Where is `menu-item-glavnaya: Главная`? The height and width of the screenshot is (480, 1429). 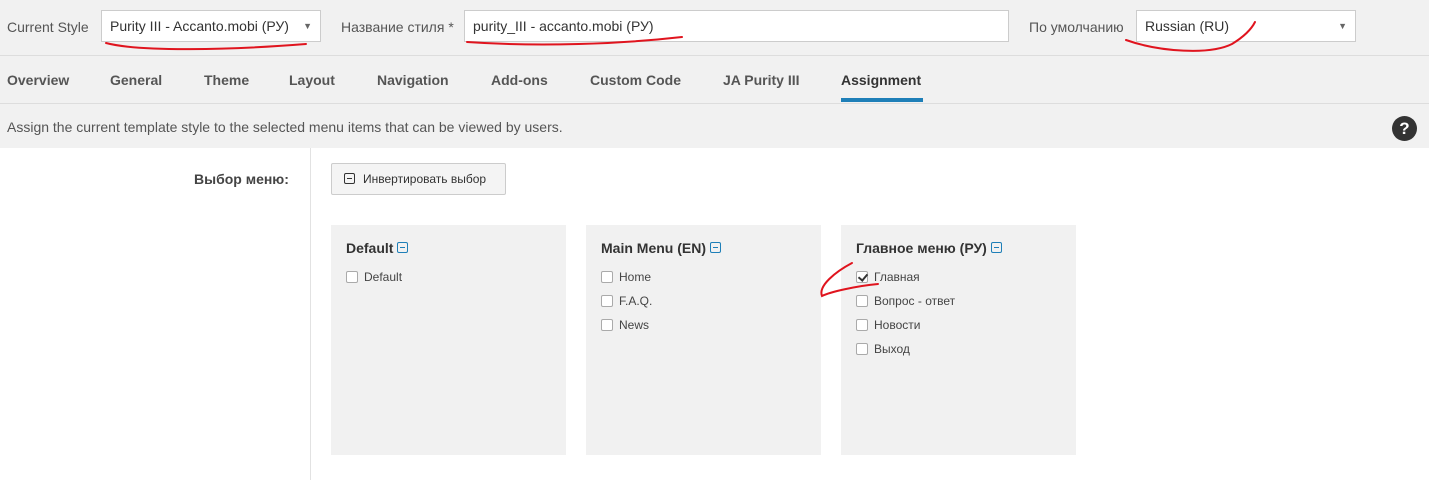
menu-item-glavnaya: Главная is located at coordinates (888, 277).